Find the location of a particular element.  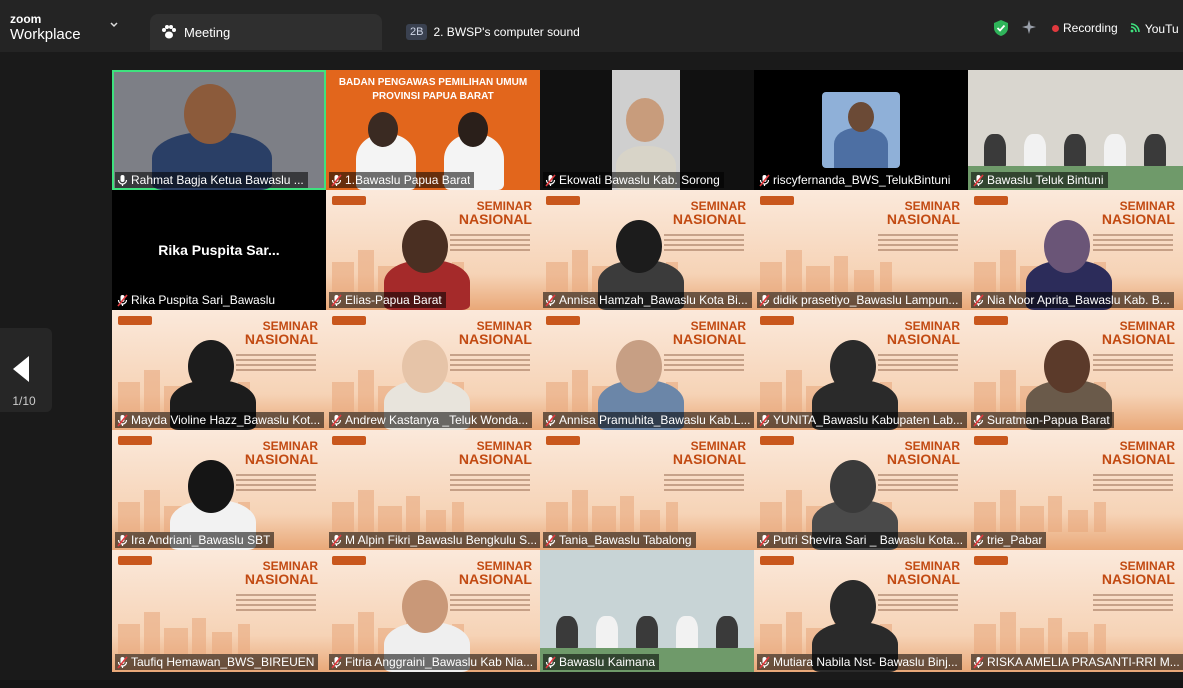

arrow-left-icon is located at coordinates (21, 369).